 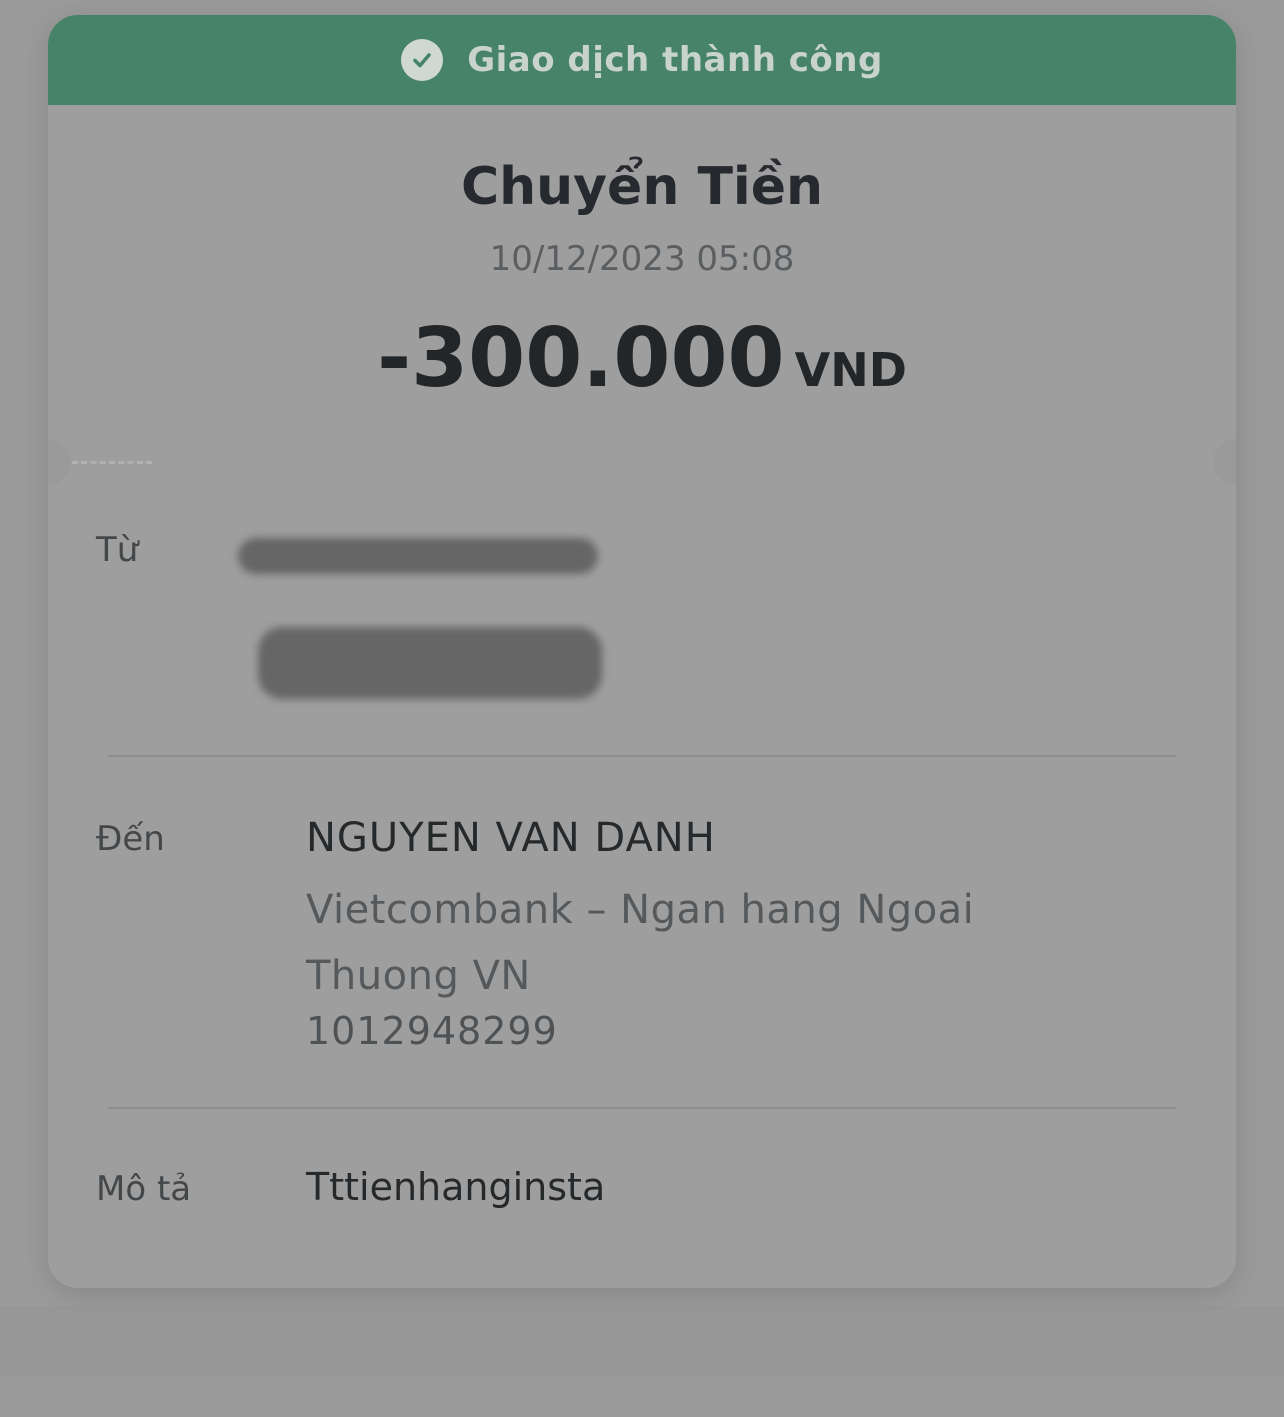 I want to click on check-circle-icon, so click(x=422, y=60).